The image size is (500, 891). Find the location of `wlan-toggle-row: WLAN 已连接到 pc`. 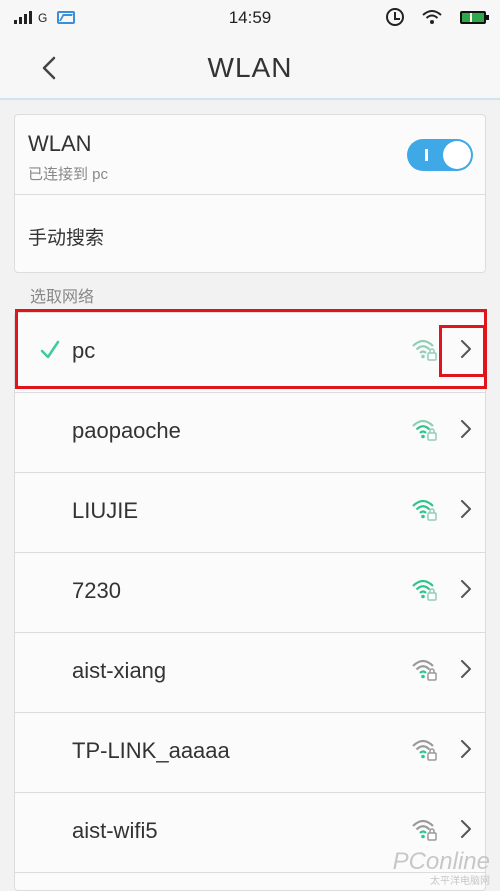

wlan-toggle-row: WLAN 已连接到 pc is located at coordinates (250, 155).